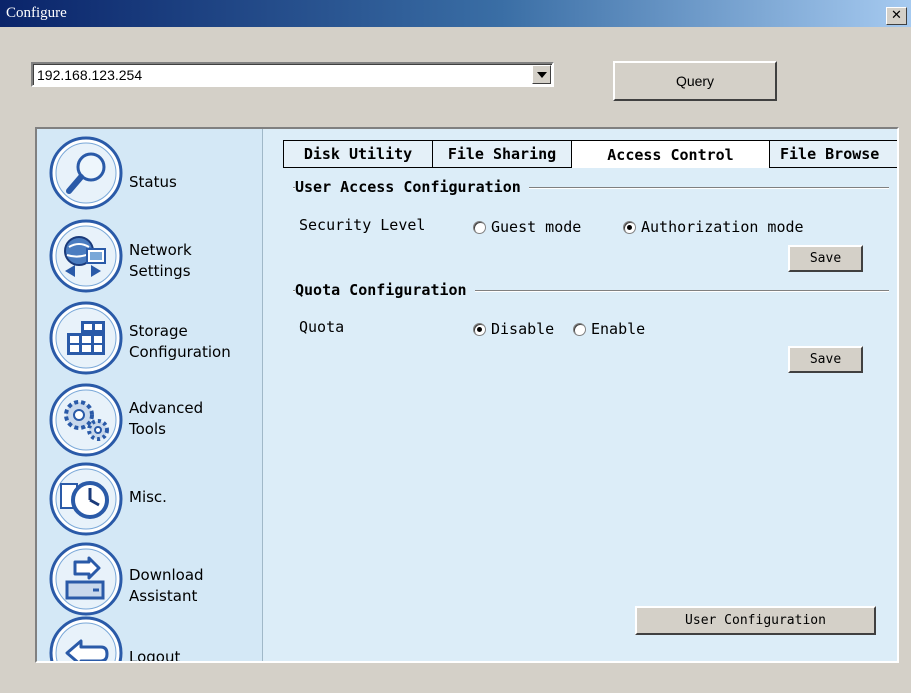 The width and height of the screenshot is (911, 693). I want to click on sidebar-item-label: Download Assistant, so click(166, 585).